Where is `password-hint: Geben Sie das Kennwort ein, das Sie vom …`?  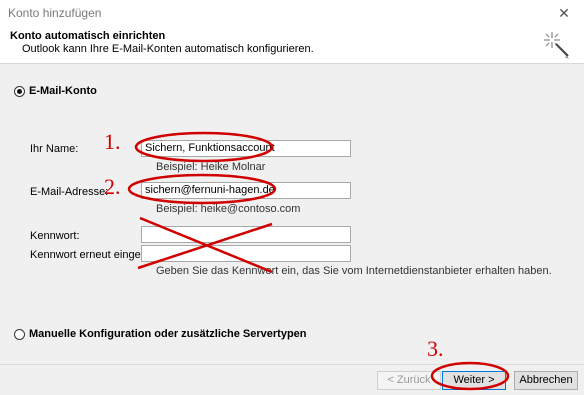 password-hint: Geben Sie das Kennwort ein, das Sie vom … is located at coordinates (354, 271).